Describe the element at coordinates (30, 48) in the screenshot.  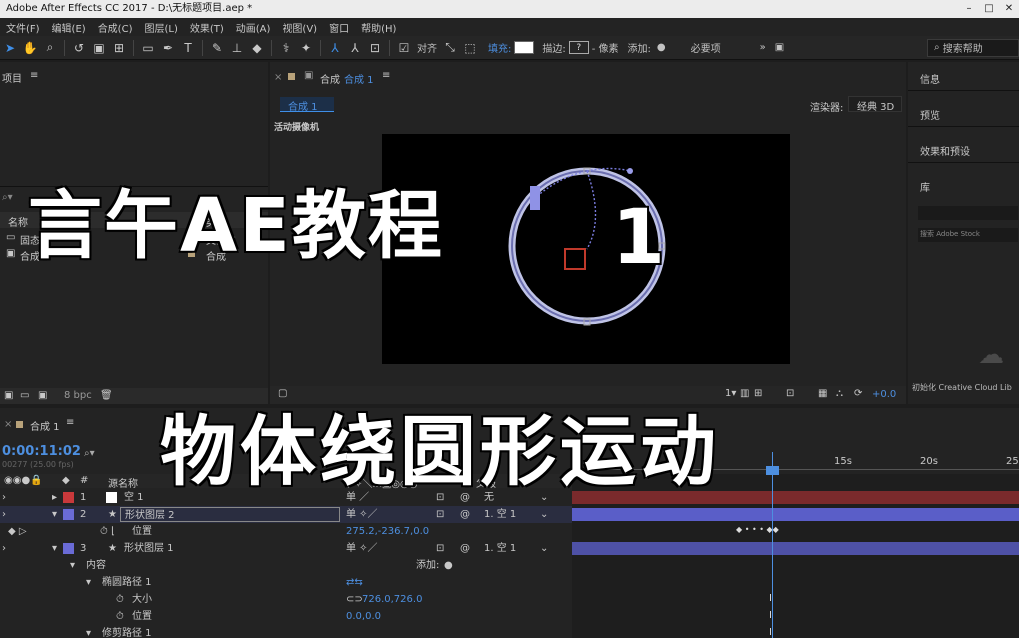
I see `hand-tool-icon: ✋` at that location.